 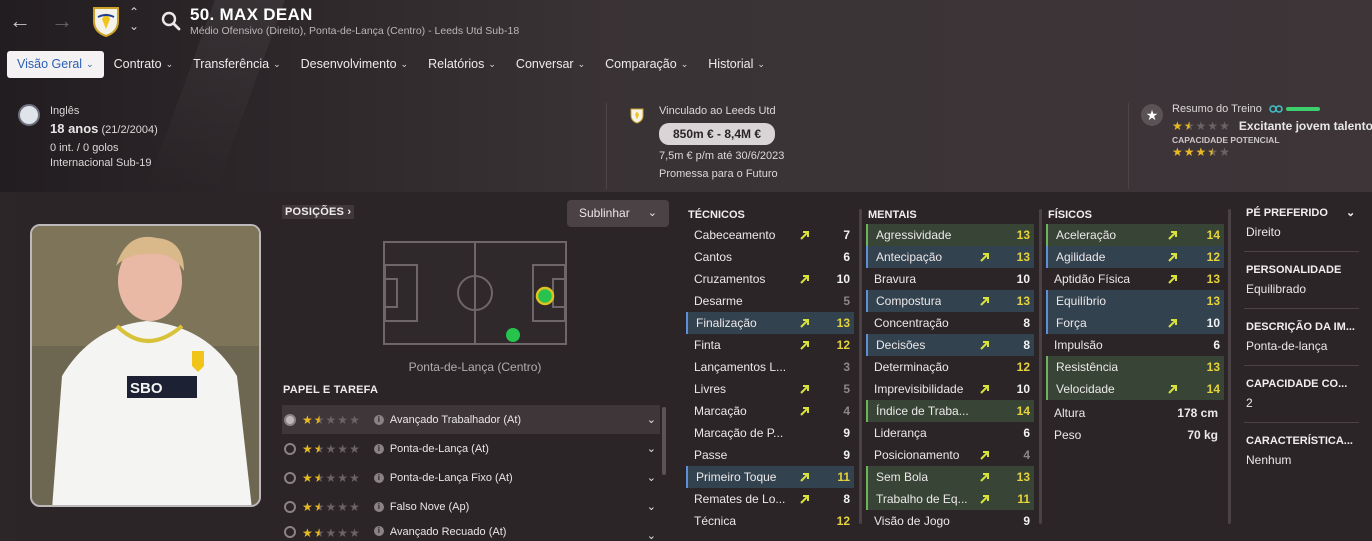 What do you see at coordinates (1135, 367) in the screenshot?
I see `attribute-row: Resistência 13` at bounding box center [1135, 367].